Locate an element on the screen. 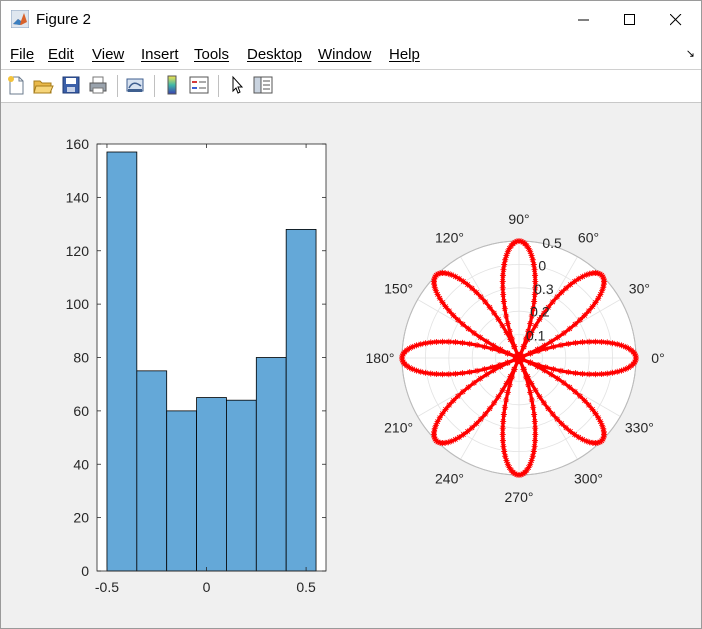 Image resolution: width=702 pixels, height=629 pixels. minimize-icon is located at coordinates (583, 20).